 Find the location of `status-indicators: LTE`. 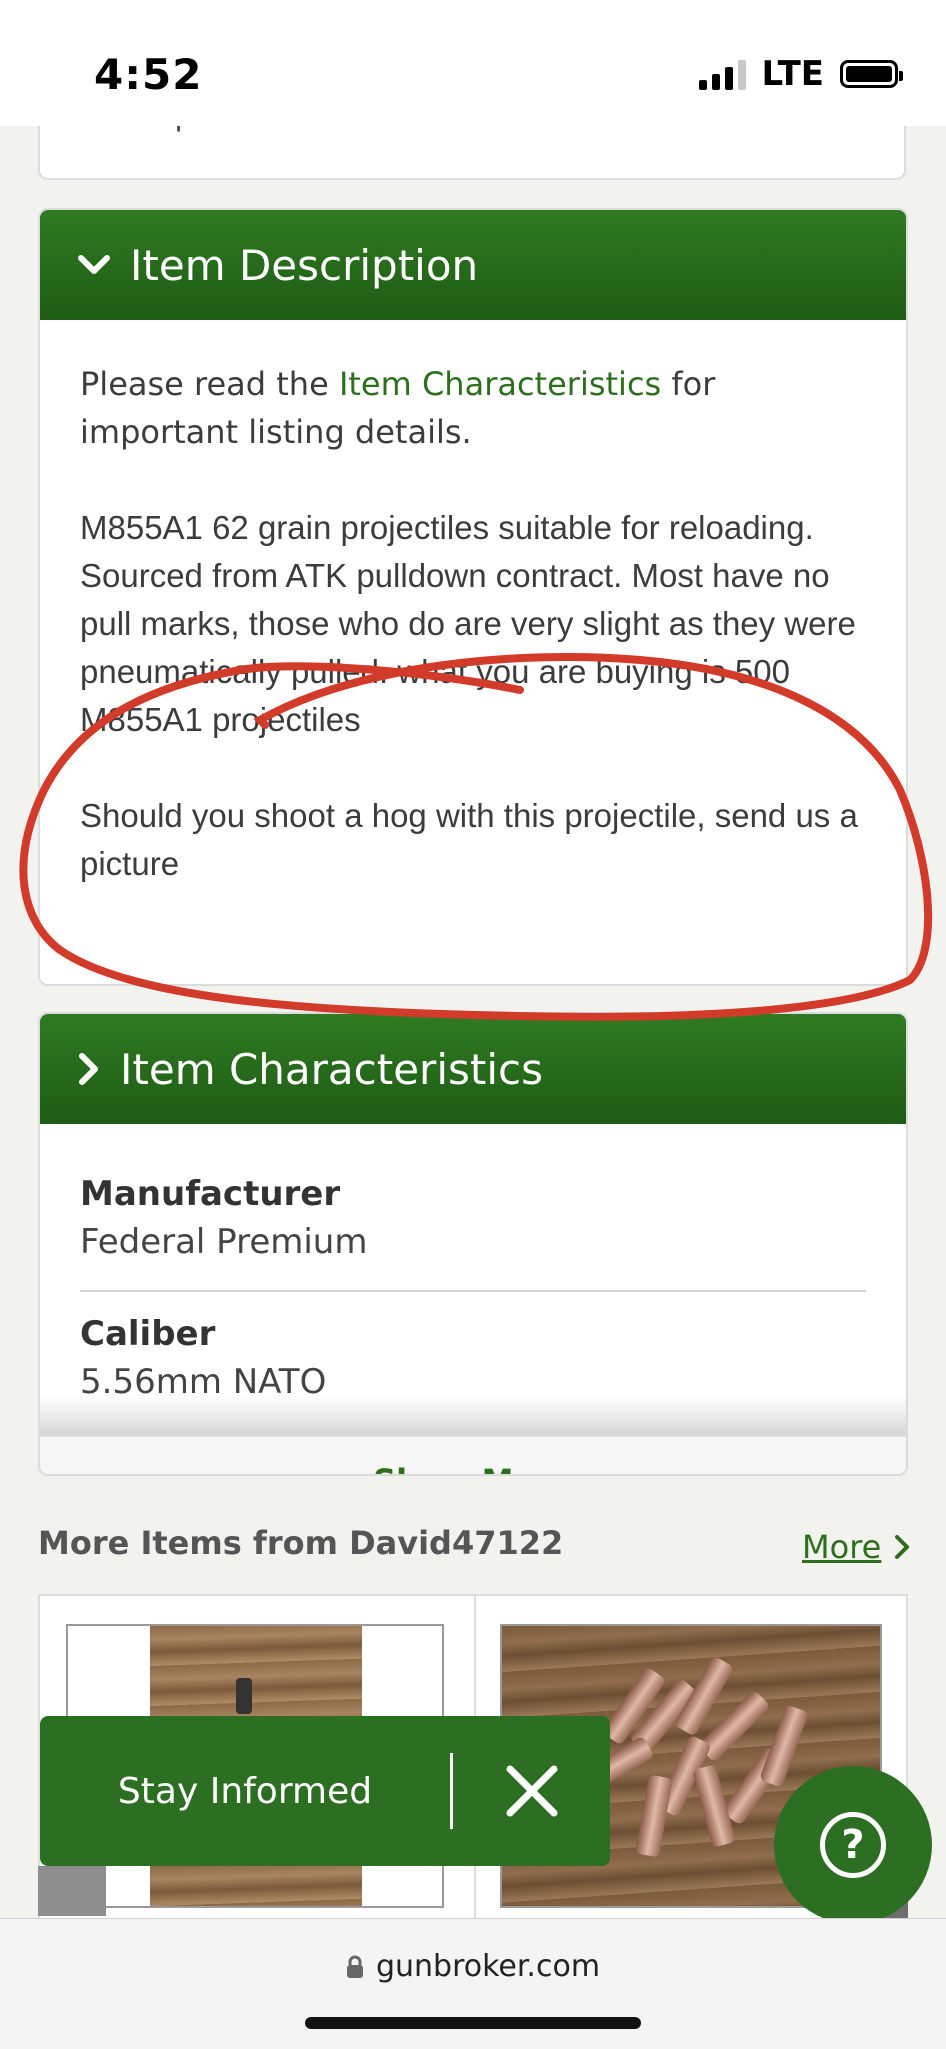

status-indicators: LTE is located at coordinates (800, 74).